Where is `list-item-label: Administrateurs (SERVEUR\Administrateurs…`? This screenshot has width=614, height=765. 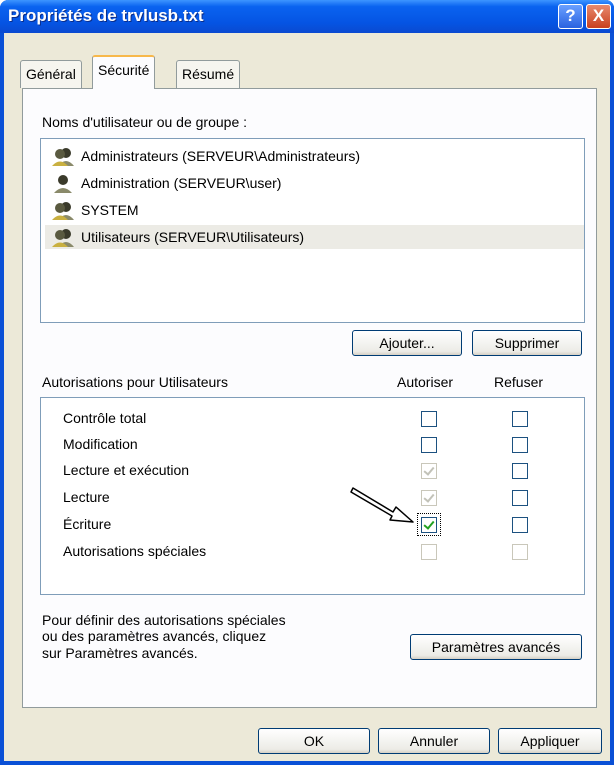 list-item-label: Administrateurs (SERVEUR\Administrateurs… is located at coordinates (221, 156).